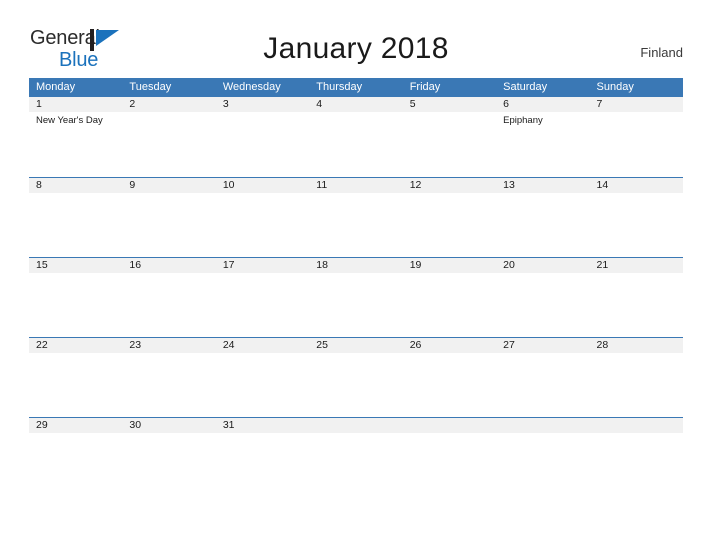 This screenshot has width=712, height=550. I want to click on day-cell: 30, so click(169, 441).